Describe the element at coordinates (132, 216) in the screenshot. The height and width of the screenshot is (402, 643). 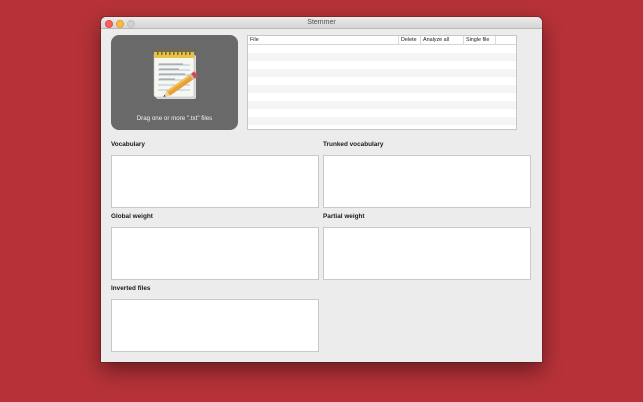
I see `global-weight-label: Global weight` at that location.